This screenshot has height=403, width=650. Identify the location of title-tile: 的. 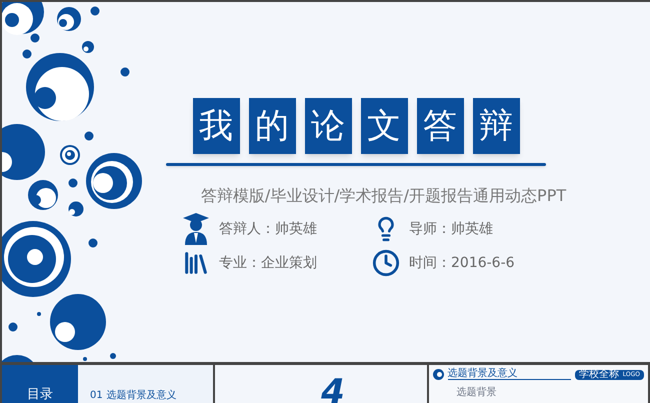
(272, 126).